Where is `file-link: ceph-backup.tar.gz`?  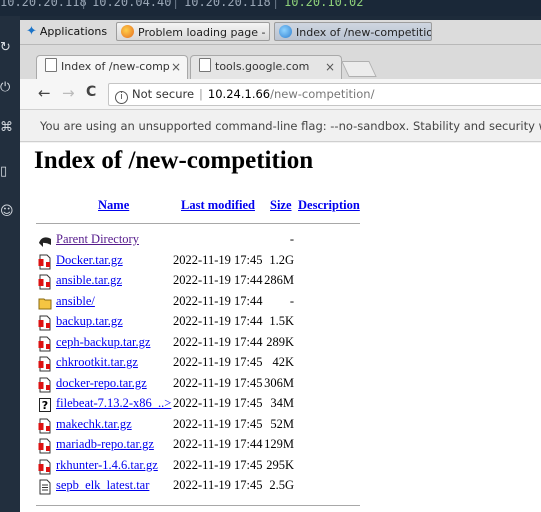 file-link: ceph-backup.tar.gz is located at coordinates (103, 342).